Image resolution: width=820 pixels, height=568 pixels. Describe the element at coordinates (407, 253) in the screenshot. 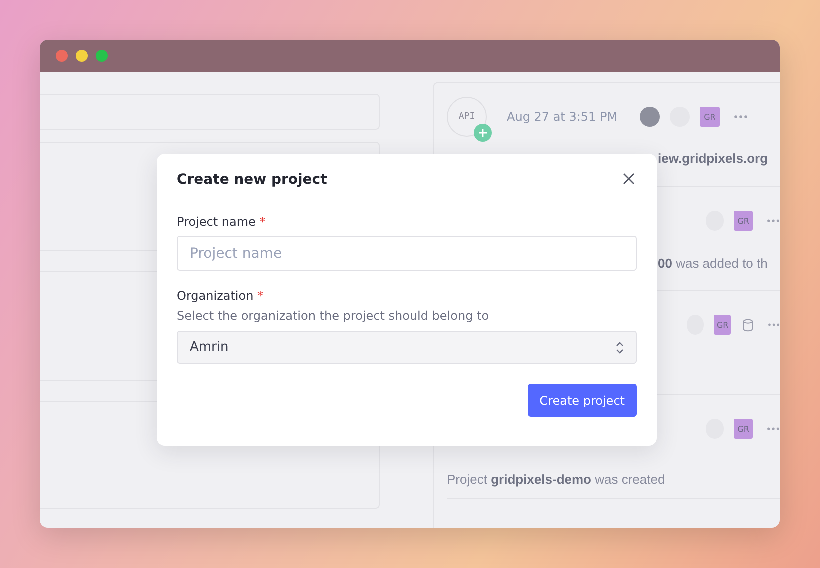

I see `project-name-field: Project name` at that location.